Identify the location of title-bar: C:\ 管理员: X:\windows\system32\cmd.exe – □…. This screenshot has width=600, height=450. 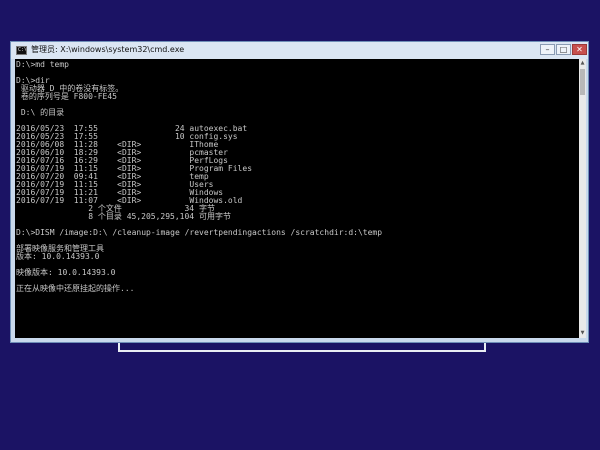
(299, 50).